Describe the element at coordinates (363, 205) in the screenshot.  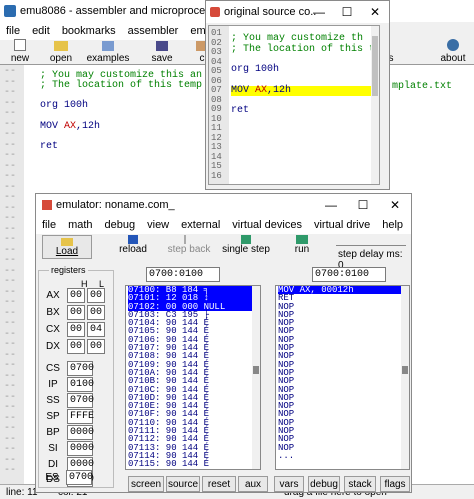
I see `emulator-maximize-button: ☐` at that location.